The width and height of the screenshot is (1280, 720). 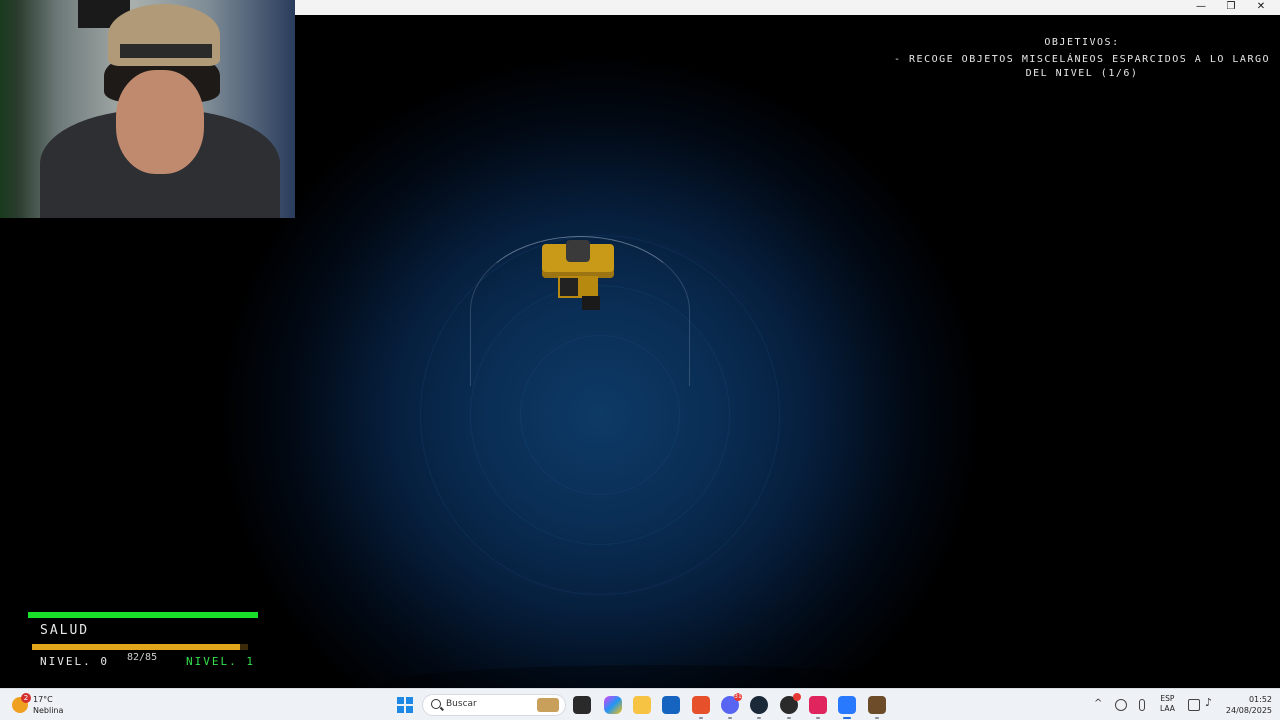 I want to click on xp-bar-fill, so click(x=136, y=647).